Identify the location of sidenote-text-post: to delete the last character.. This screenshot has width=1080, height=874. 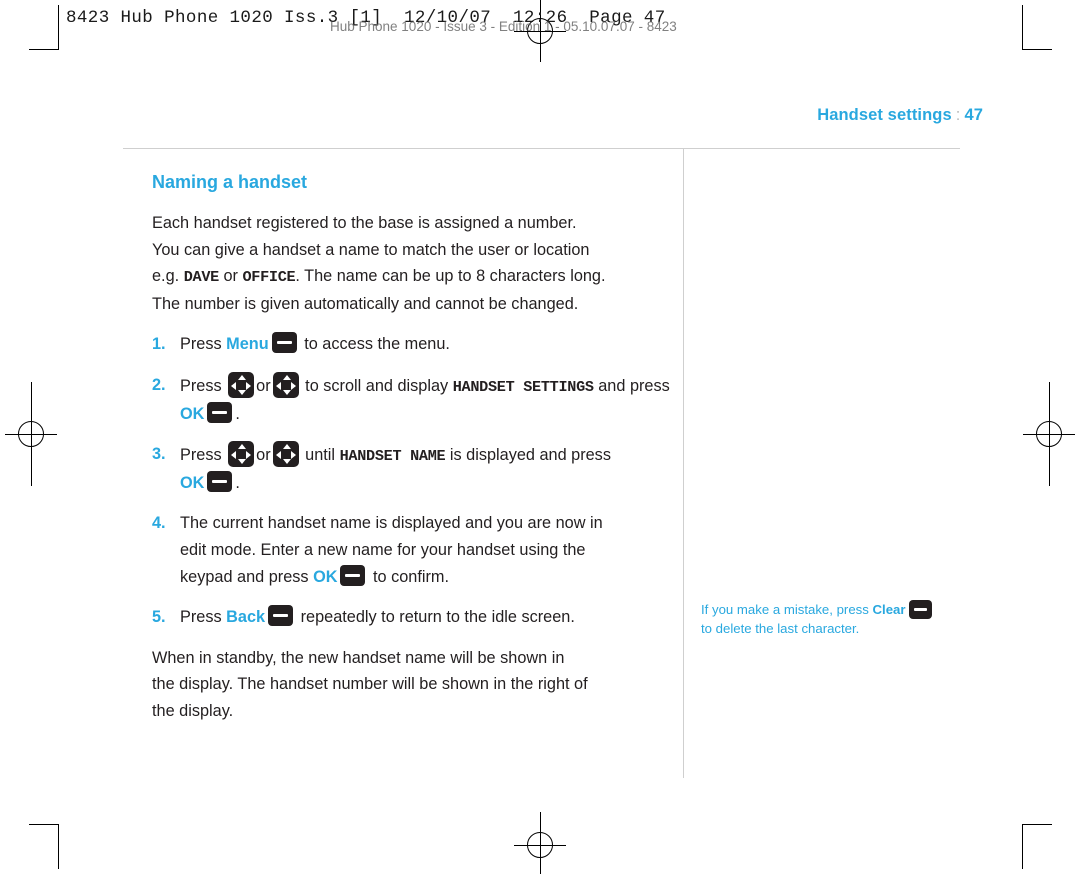
(780, 628).